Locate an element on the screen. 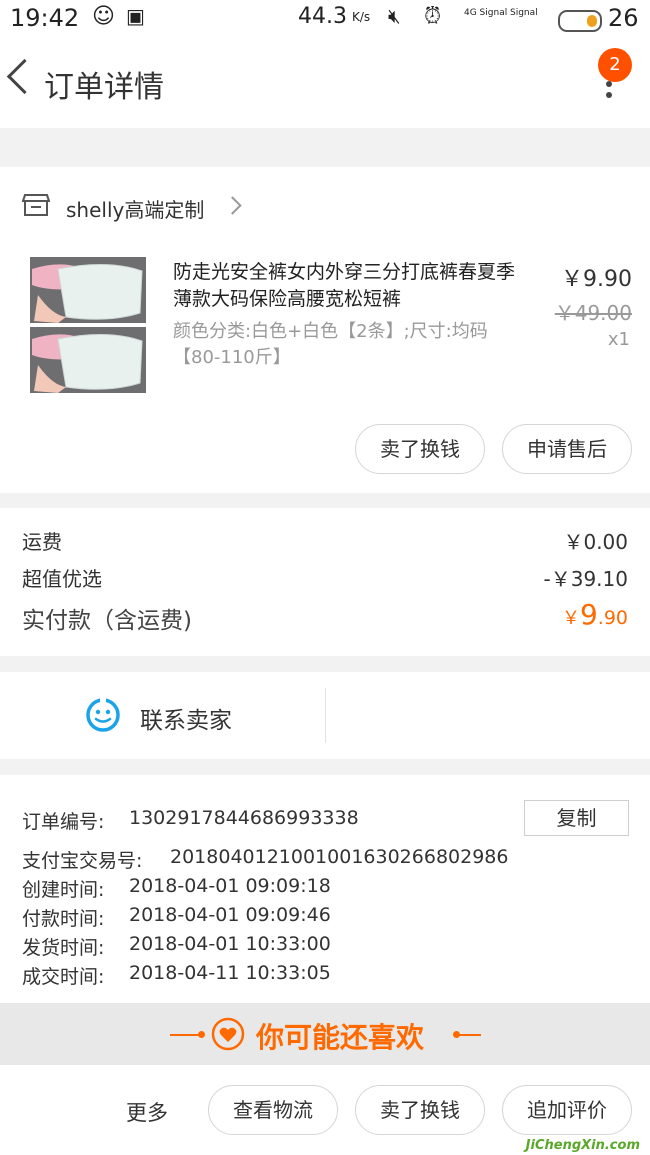 The height and width of the screenshot is (1155, 650). product-original-price: ￥49.00 is located at coordinates (593, 313).